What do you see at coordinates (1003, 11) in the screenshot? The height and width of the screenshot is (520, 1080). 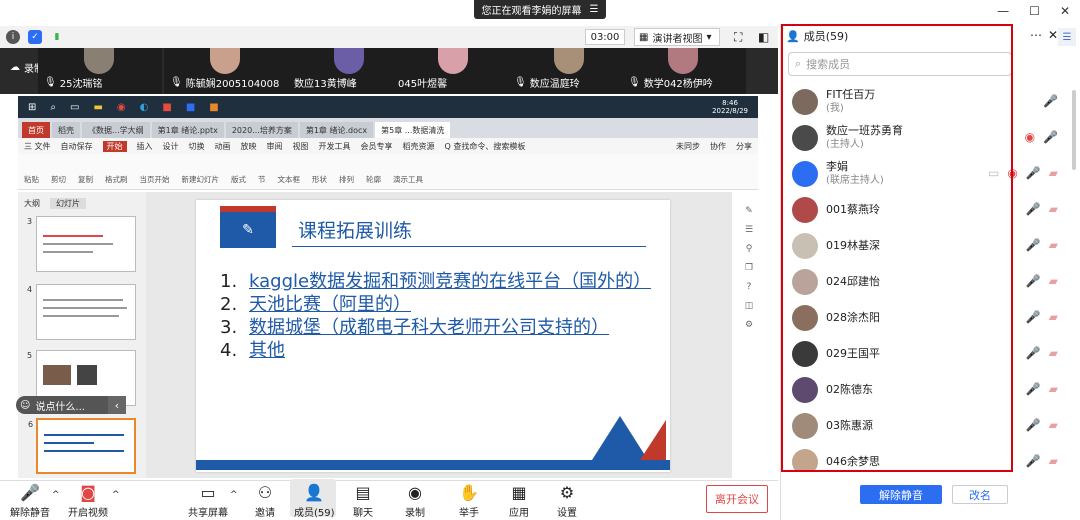 I see `minimize-button: —` at bounding box center [1003, 11].